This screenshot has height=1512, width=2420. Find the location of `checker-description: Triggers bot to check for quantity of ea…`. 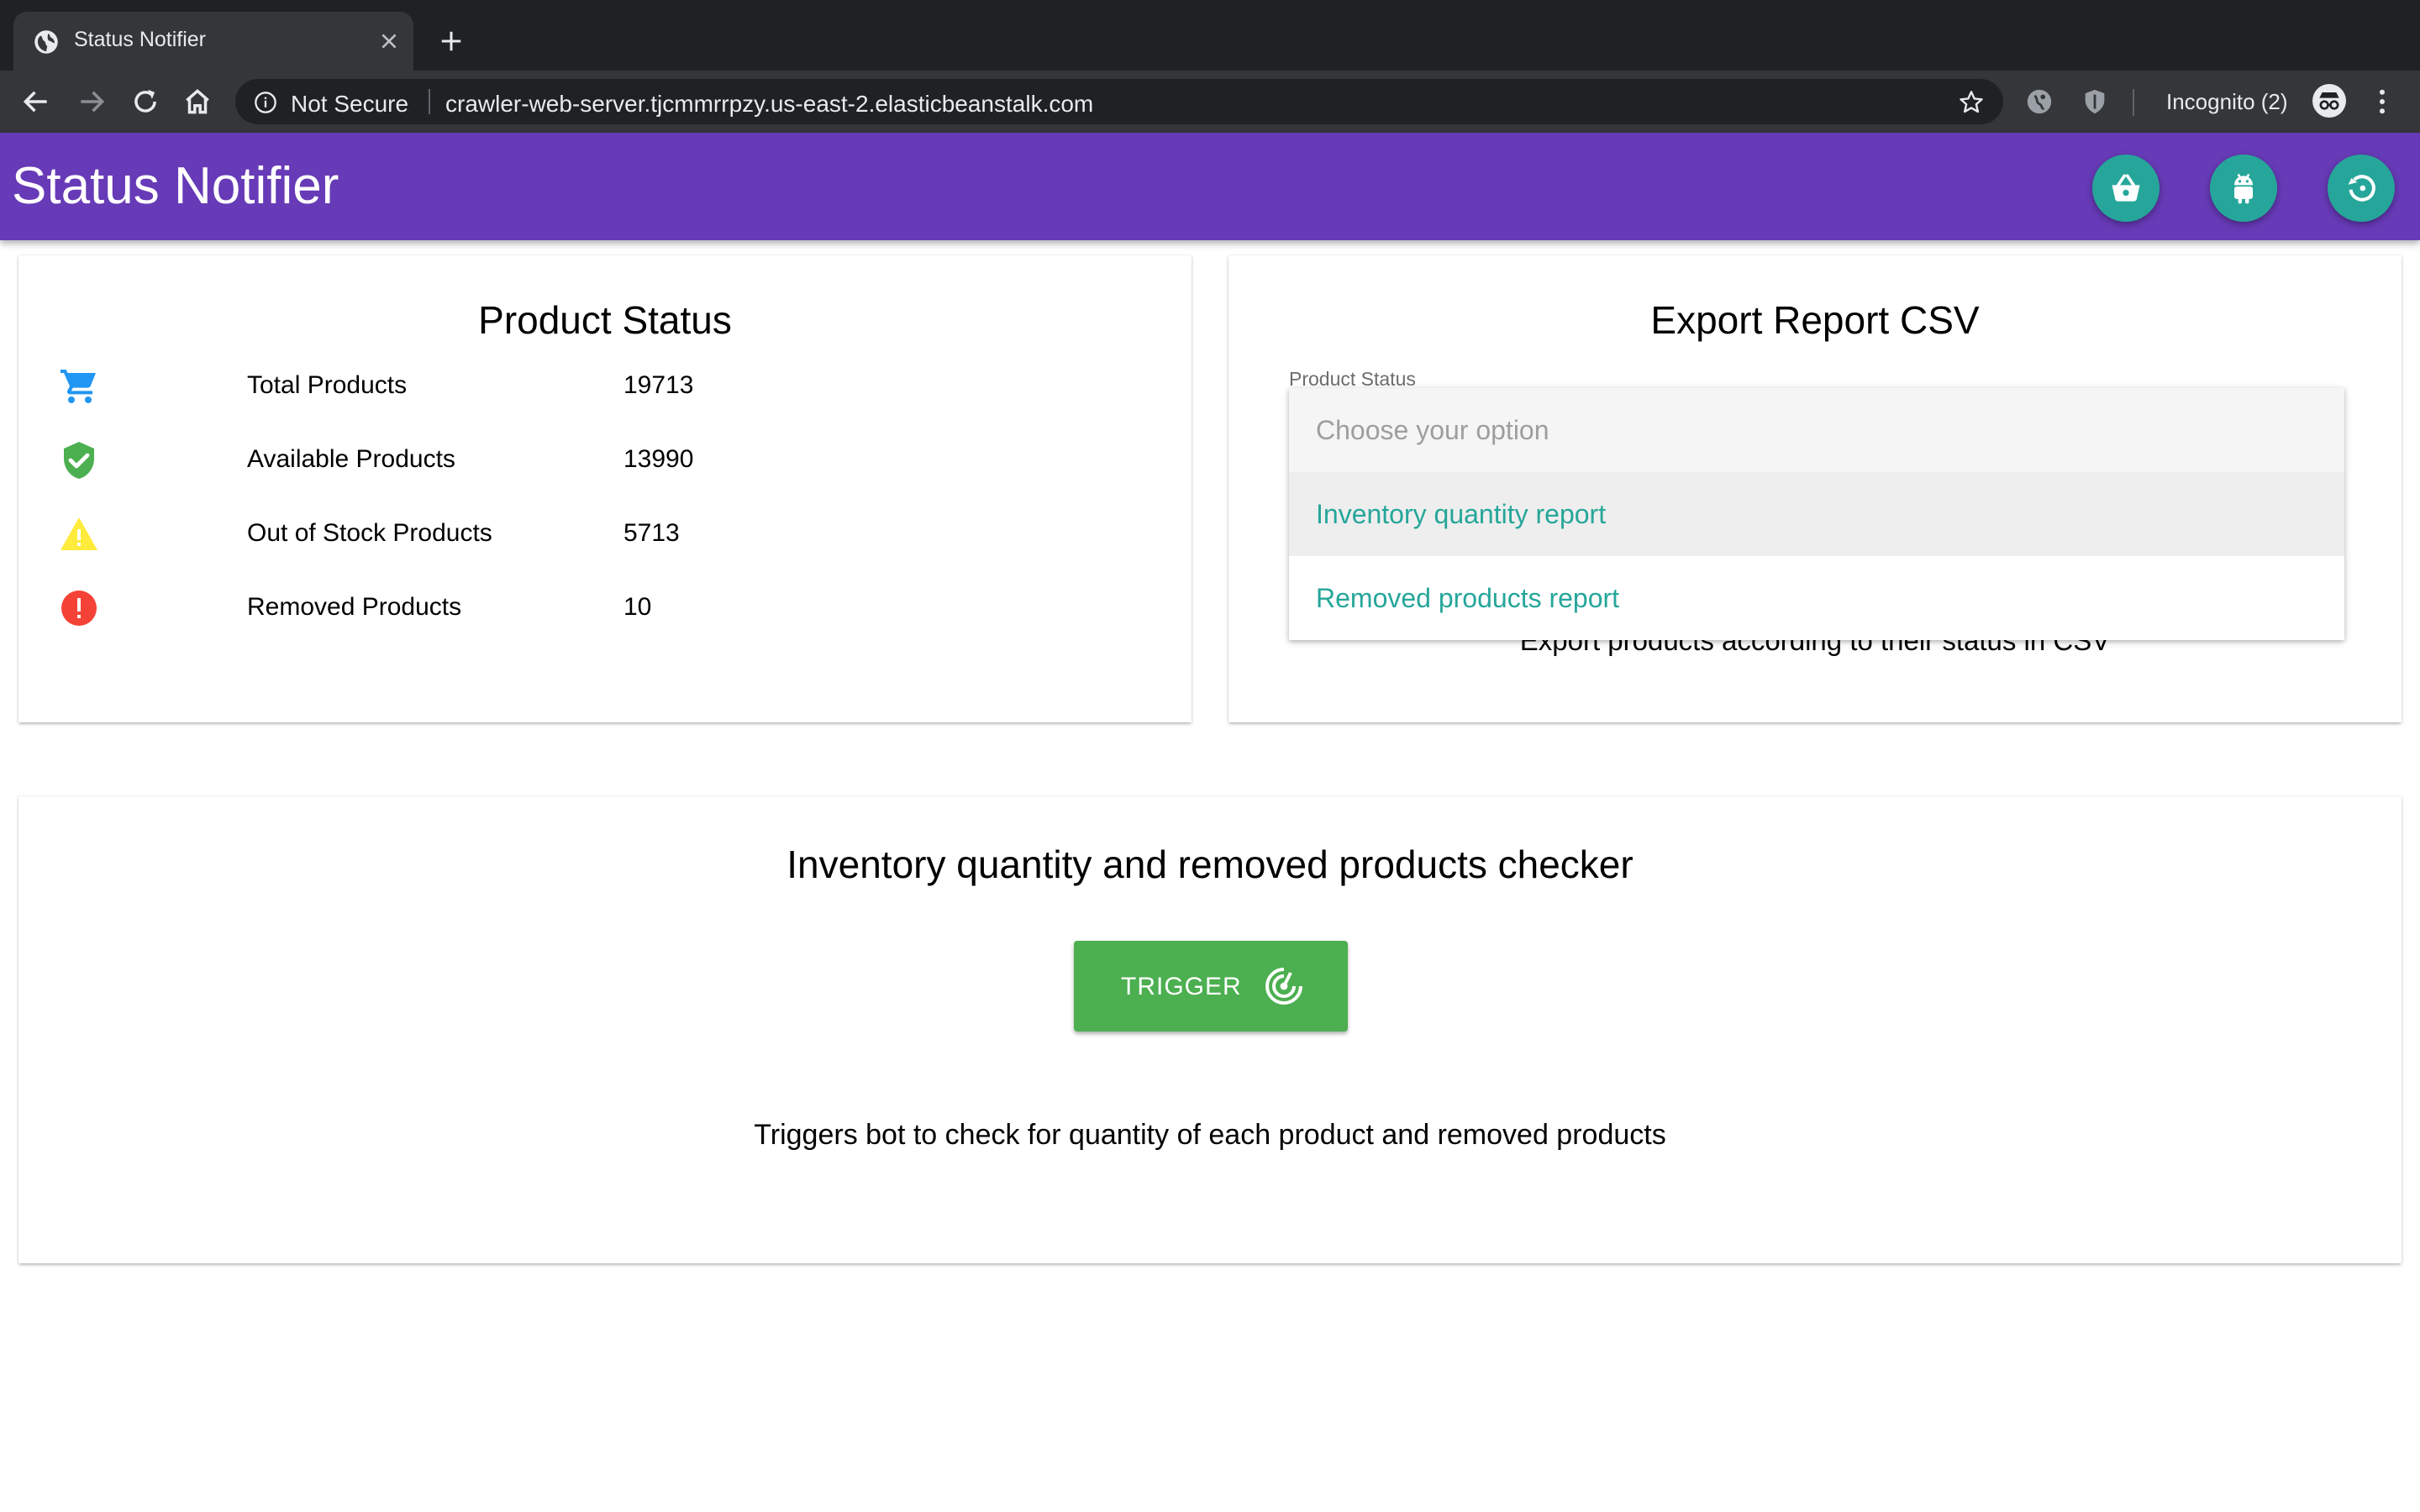

checker-description: Triggers bot to check for quantity of ea… is located at coordinates (1210, 1135).